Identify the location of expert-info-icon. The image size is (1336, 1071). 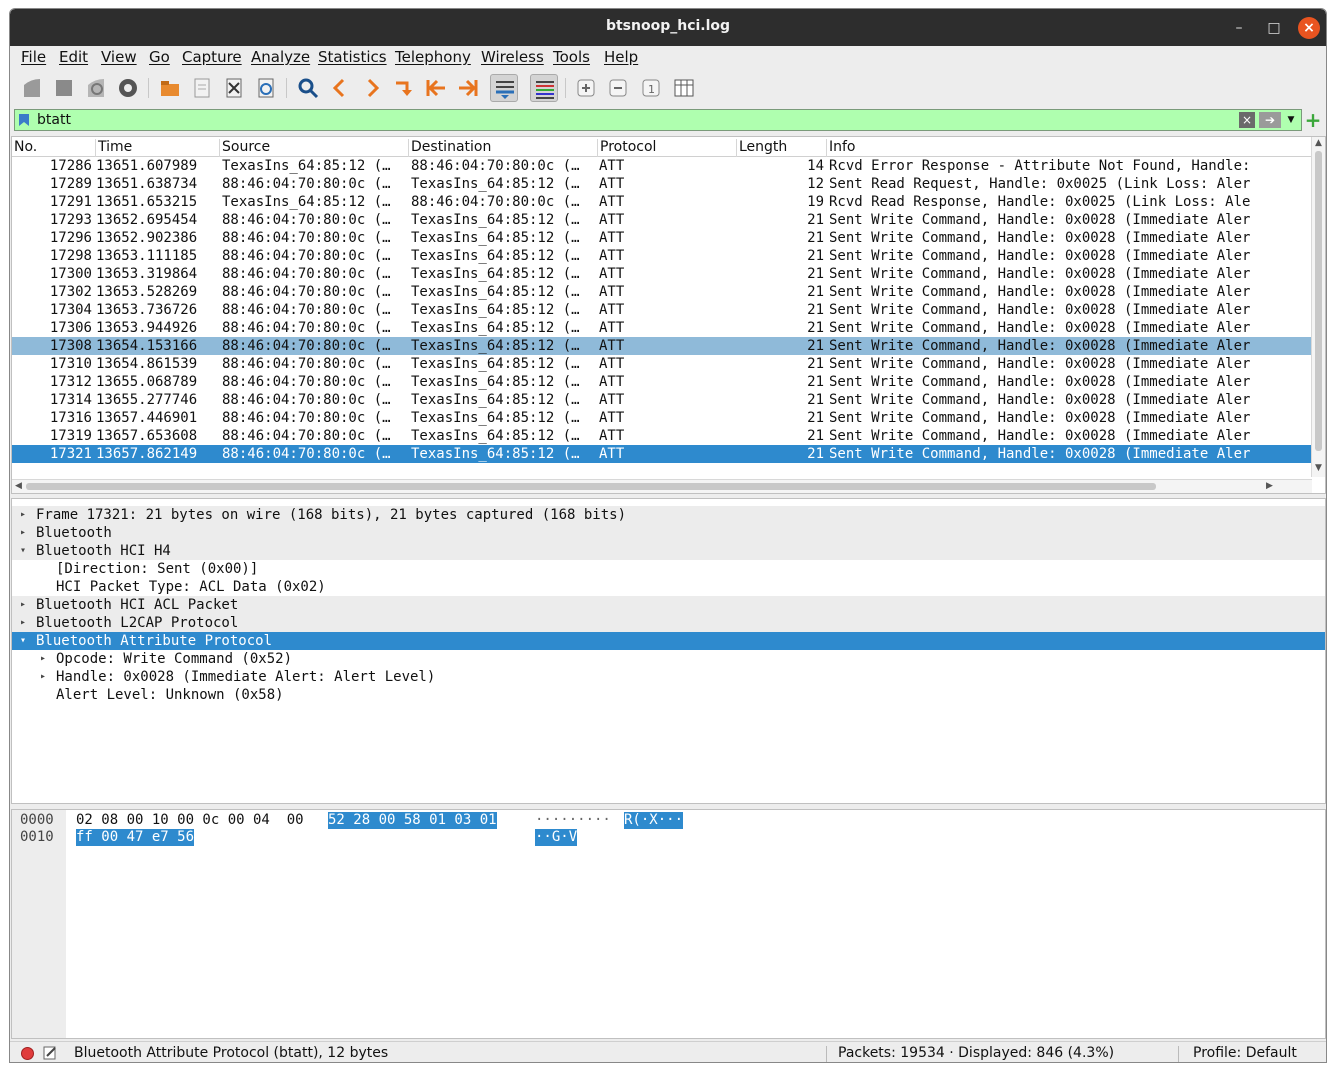
(27, 1053).